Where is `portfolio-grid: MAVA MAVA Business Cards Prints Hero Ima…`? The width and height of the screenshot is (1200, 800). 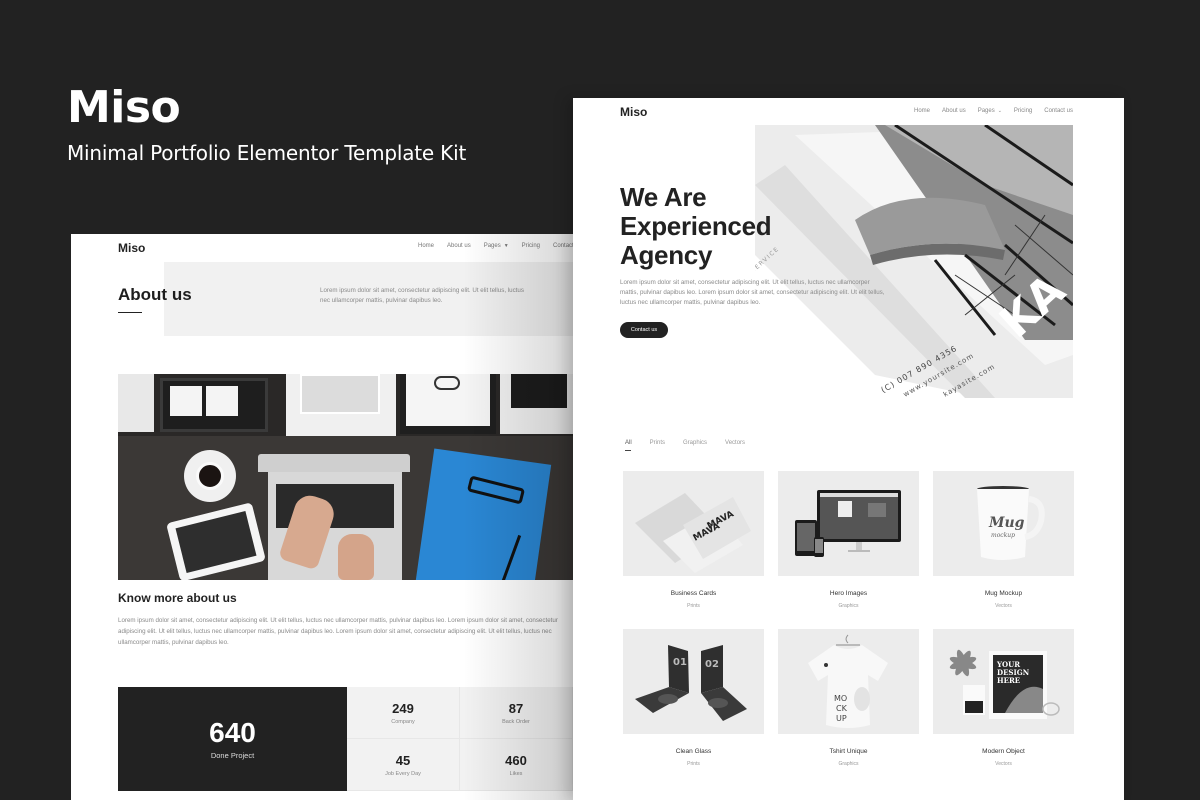 portfolio-grid: MAVA MAVA Business Cards Prints Hero Ima… is located at coordinates (848, 629).